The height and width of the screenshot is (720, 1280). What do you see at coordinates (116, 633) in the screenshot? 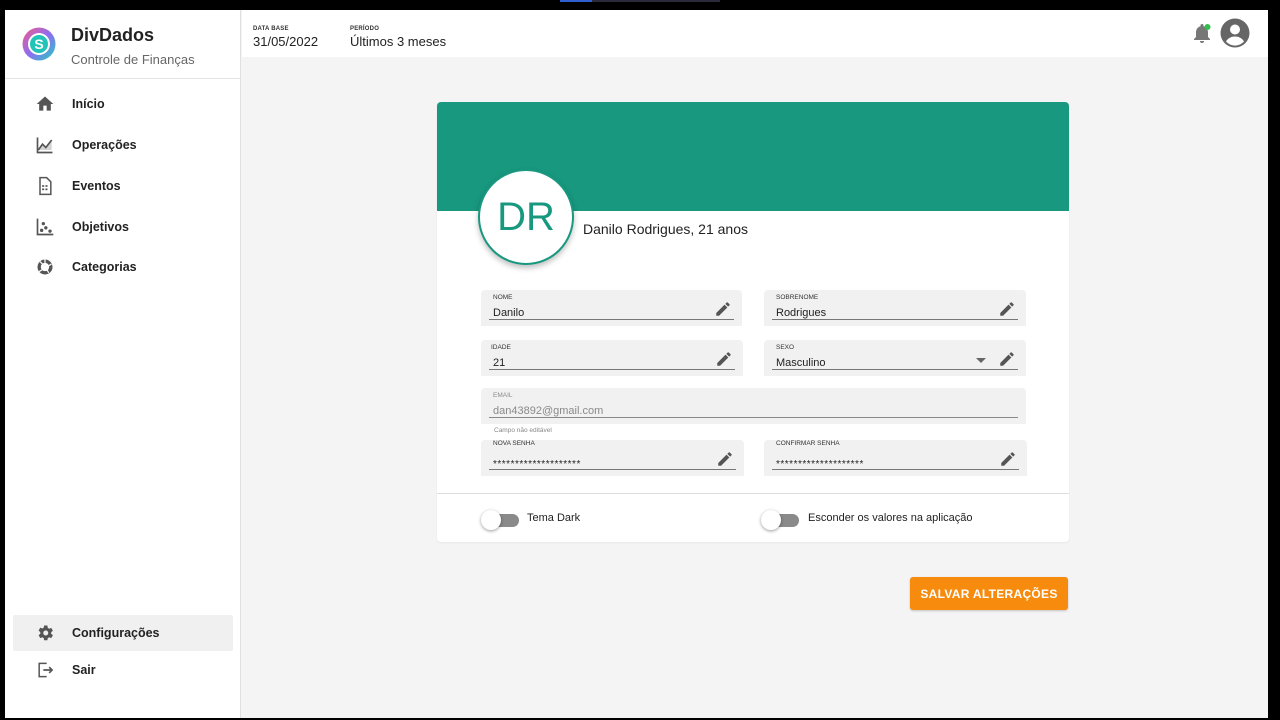
I see `sidebar-item-label: Configurações` at bounding box center [116, 633].